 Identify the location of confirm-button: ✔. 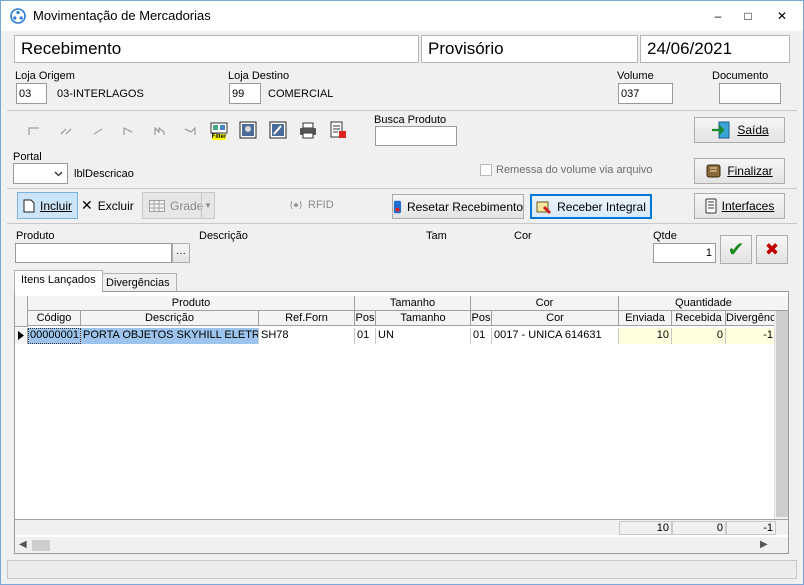
(736, 249).